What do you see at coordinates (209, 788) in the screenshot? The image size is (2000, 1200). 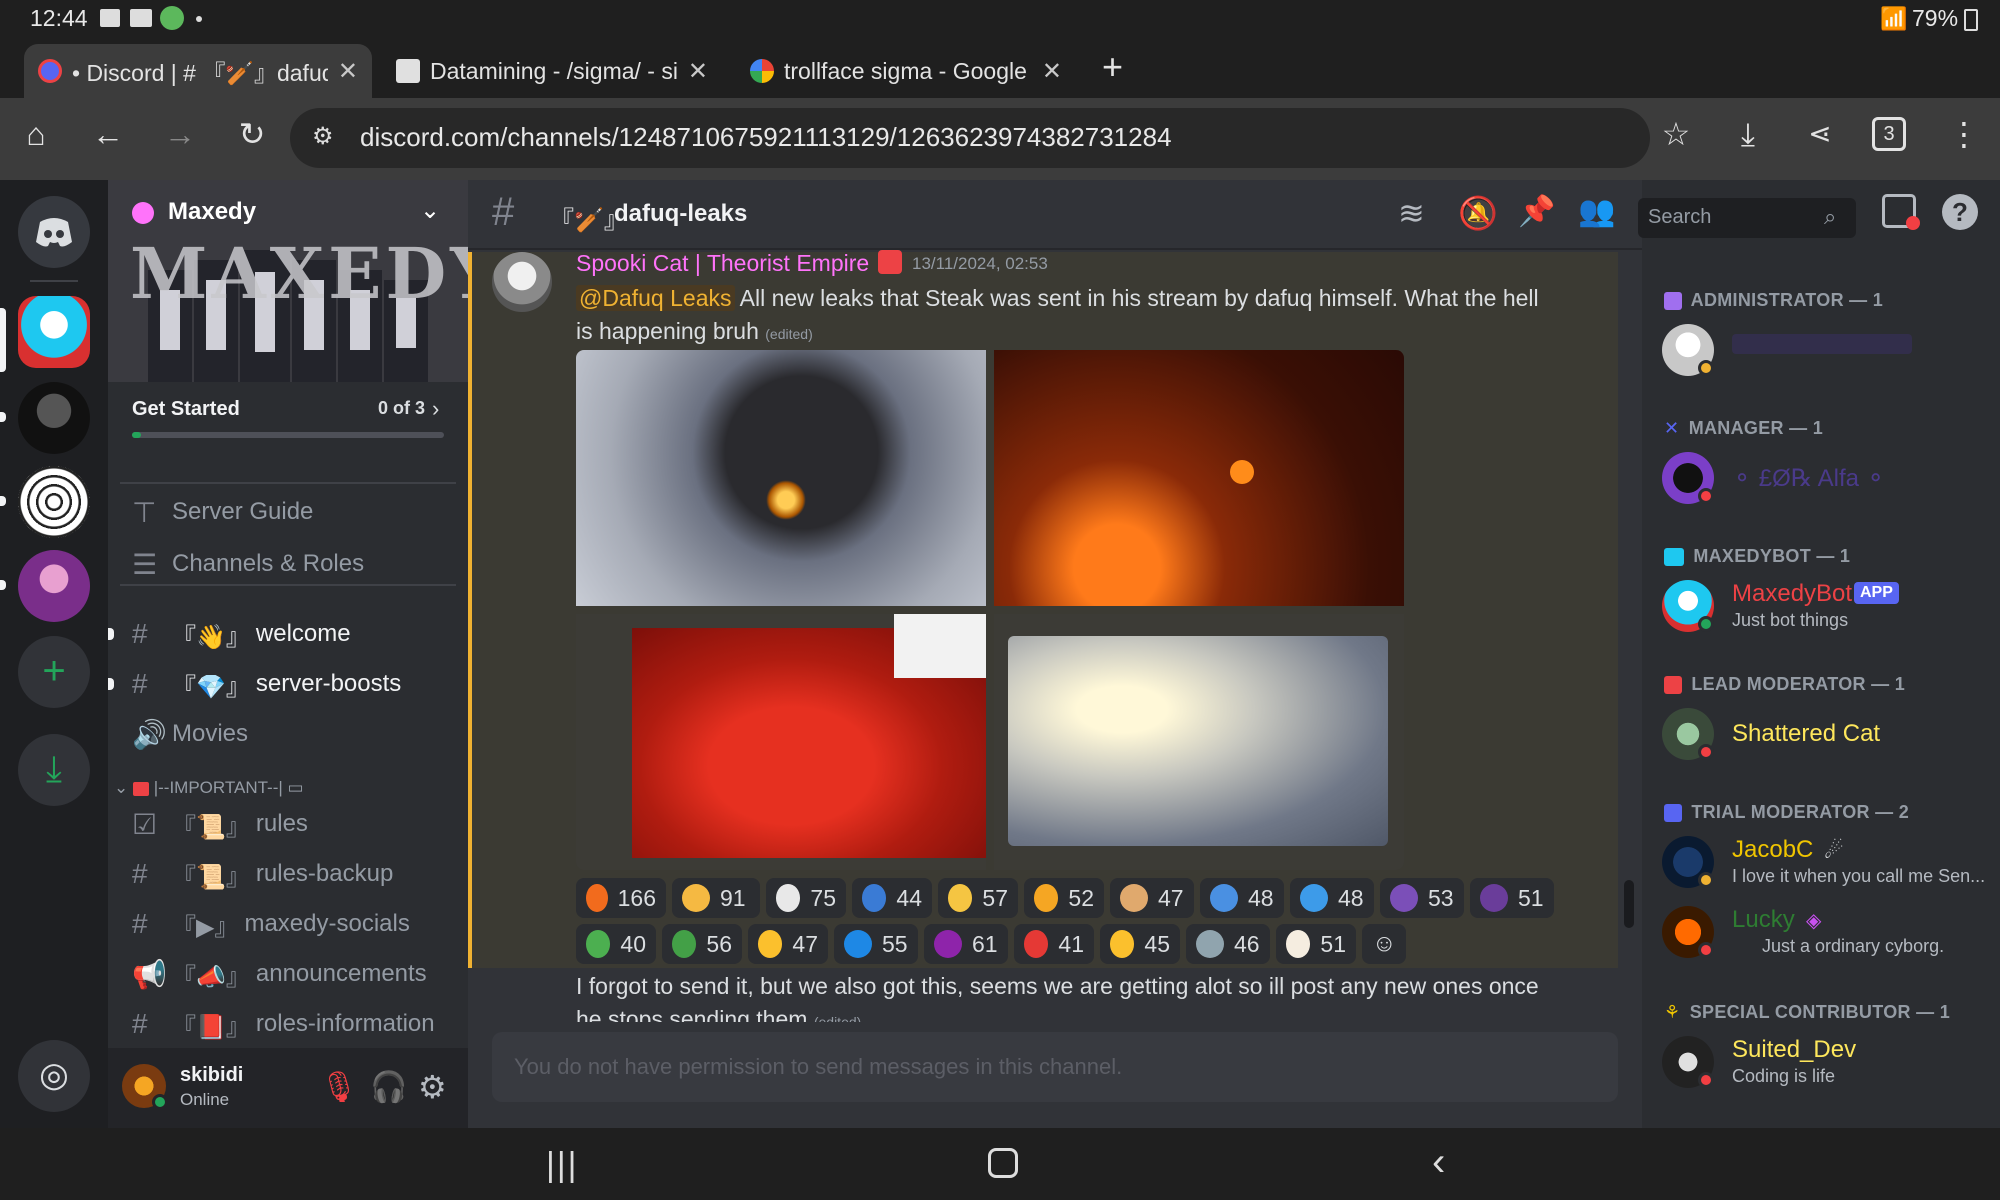 I see `category-important: ⌄ |--IMPORTANT--| ▭` at bounding box center [209, 788].